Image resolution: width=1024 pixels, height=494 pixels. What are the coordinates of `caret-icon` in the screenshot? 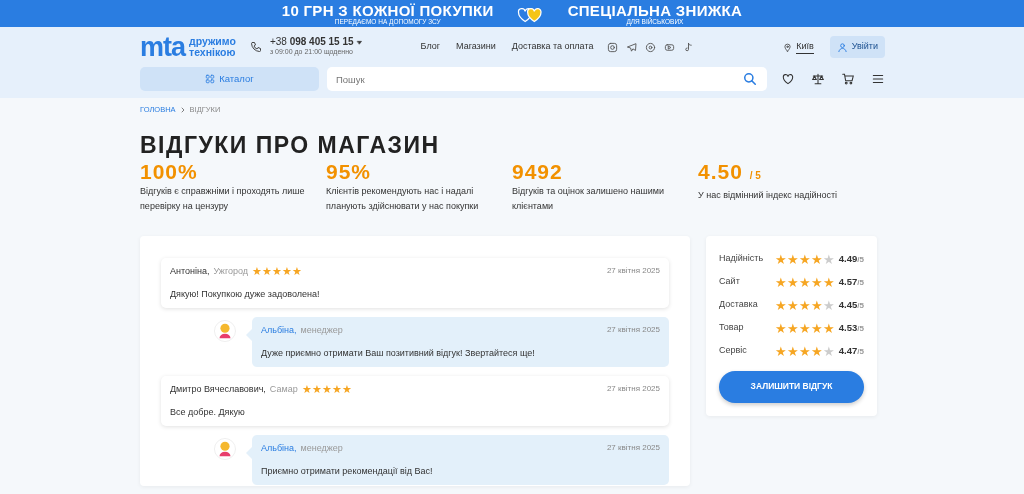 It's located at (359, 43).